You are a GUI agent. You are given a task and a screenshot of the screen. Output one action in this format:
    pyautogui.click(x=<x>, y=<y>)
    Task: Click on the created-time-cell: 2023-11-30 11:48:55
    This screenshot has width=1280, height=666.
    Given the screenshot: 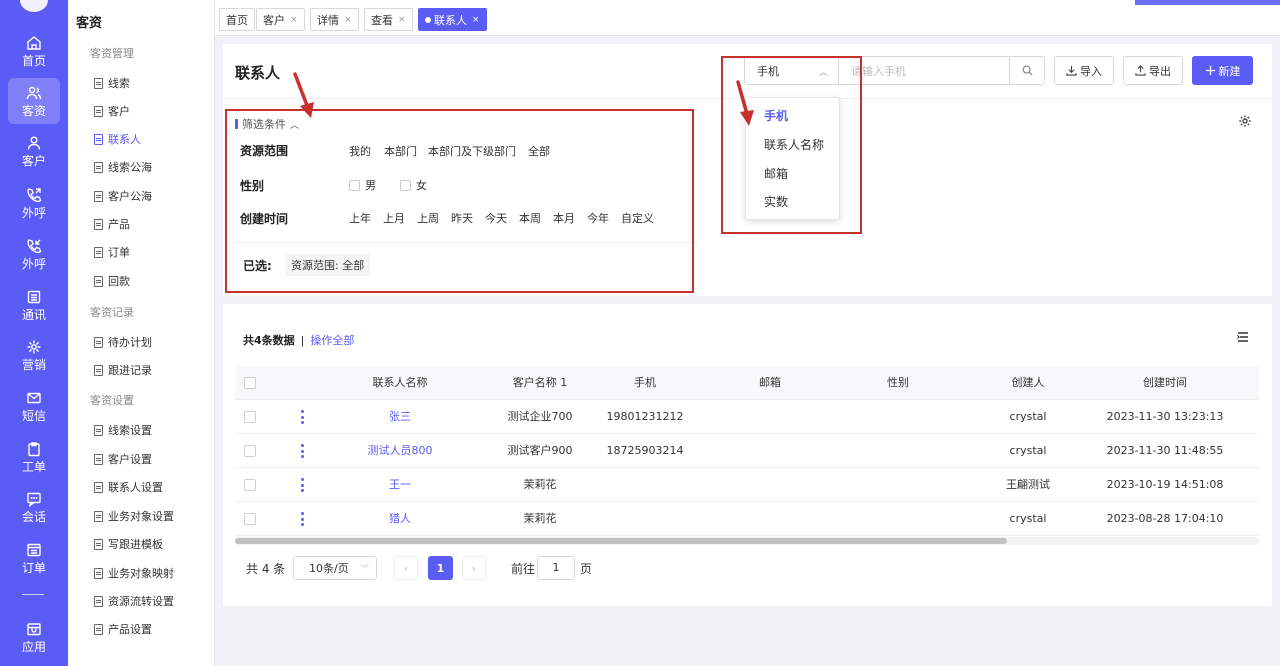 What is the action you would take?
    pyautogui.click(x=1165, y=450)
    